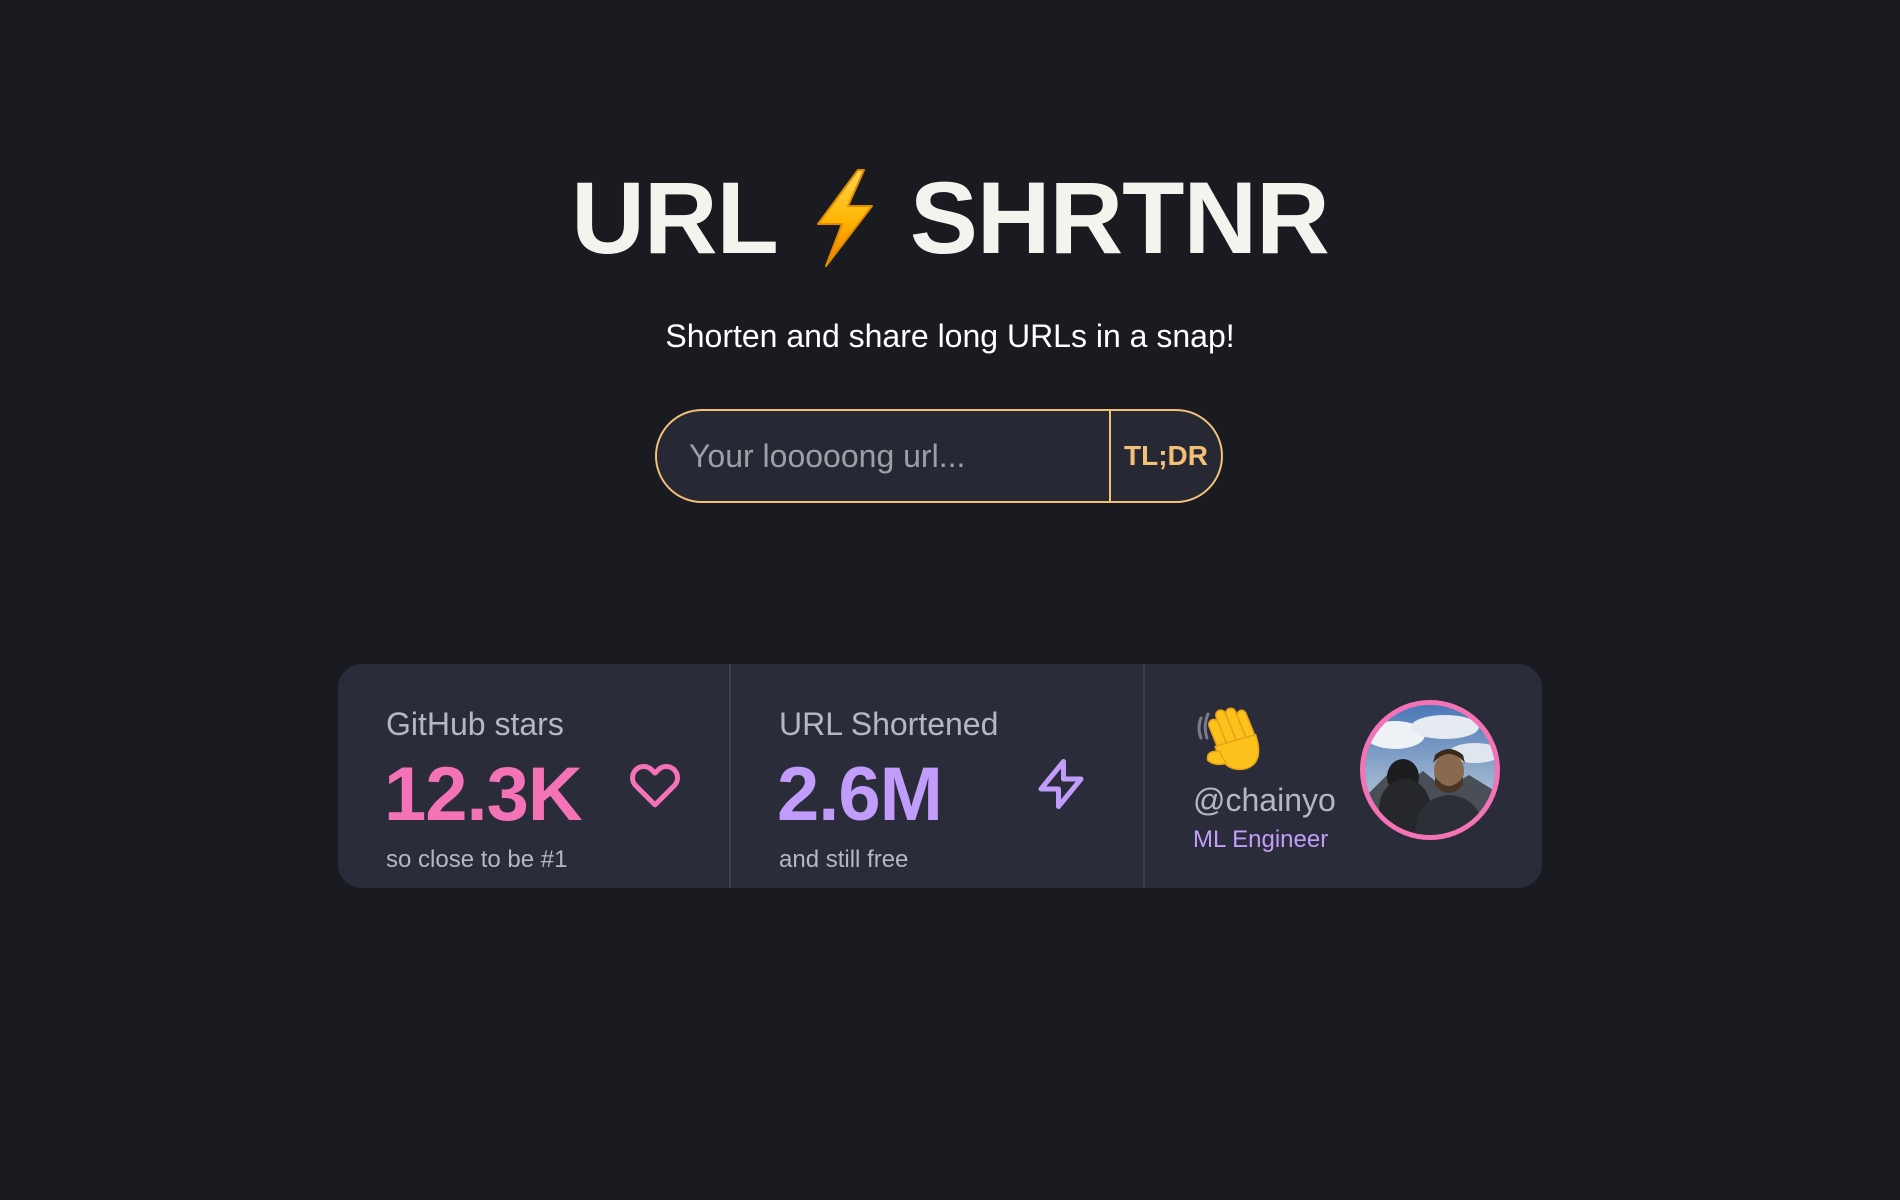 Image resolution: width=1900 pixels, height=1200 pixels. What do you see at coordinates (1165, 456) in the screenshot?
I see `shorten-button: TL;DR` at bounding box center [1165, 456].